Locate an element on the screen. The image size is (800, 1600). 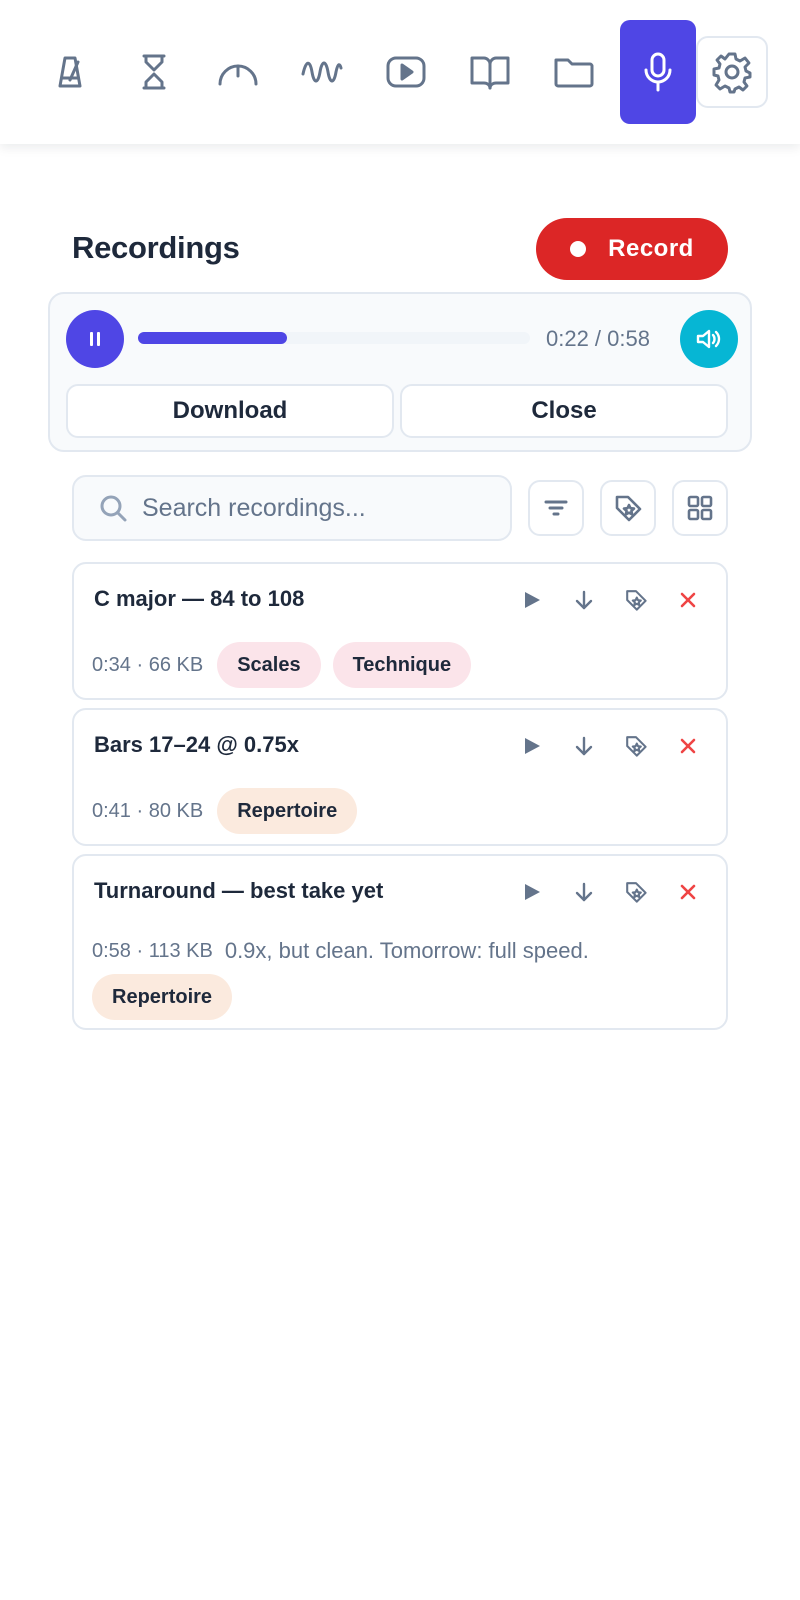
nav-video is located at coordinates (406, 72).